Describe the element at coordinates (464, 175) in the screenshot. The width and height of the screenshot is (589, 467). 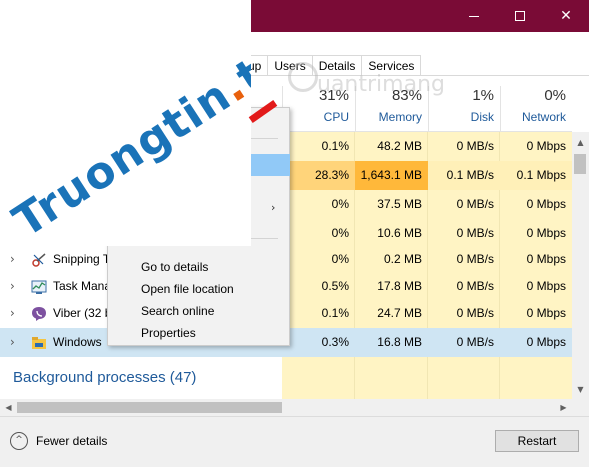
I see `disk-cell: 0.1 MB/s` at that location.